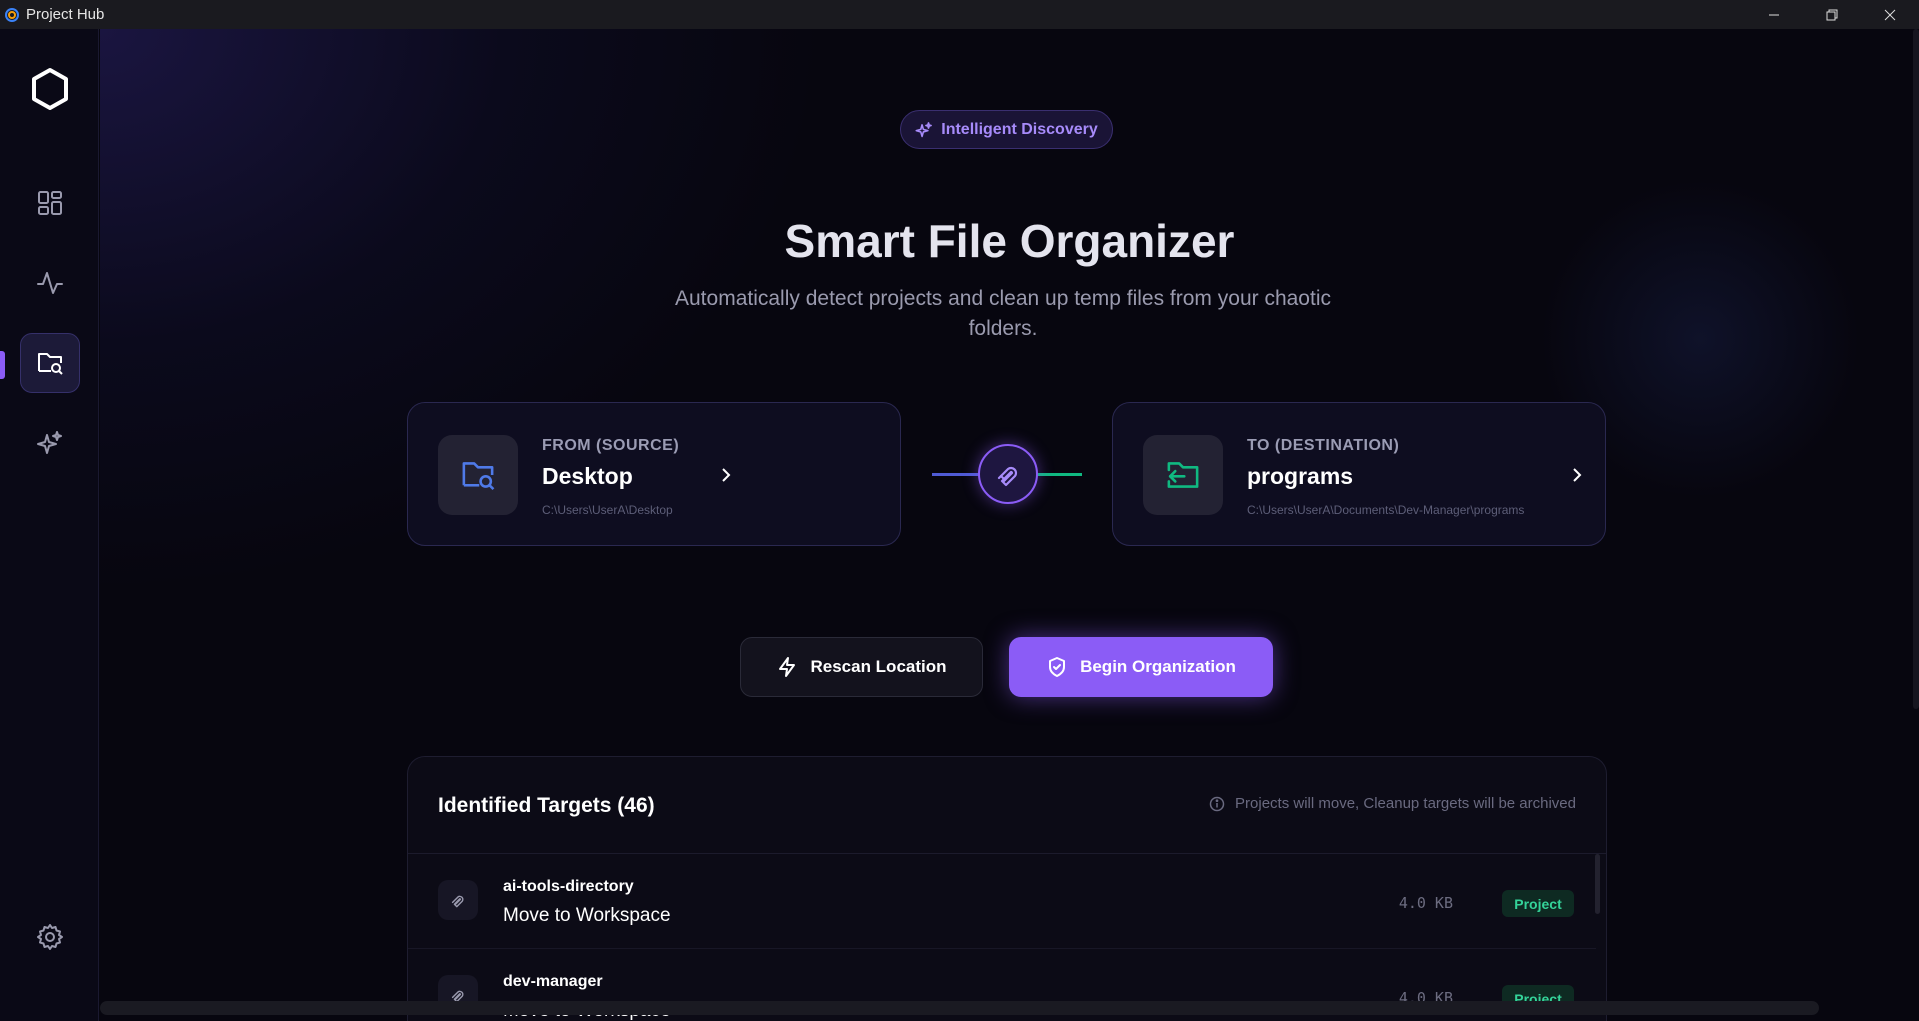  I want to click on targets-title: Identified Targets (46), so click(546, 805).